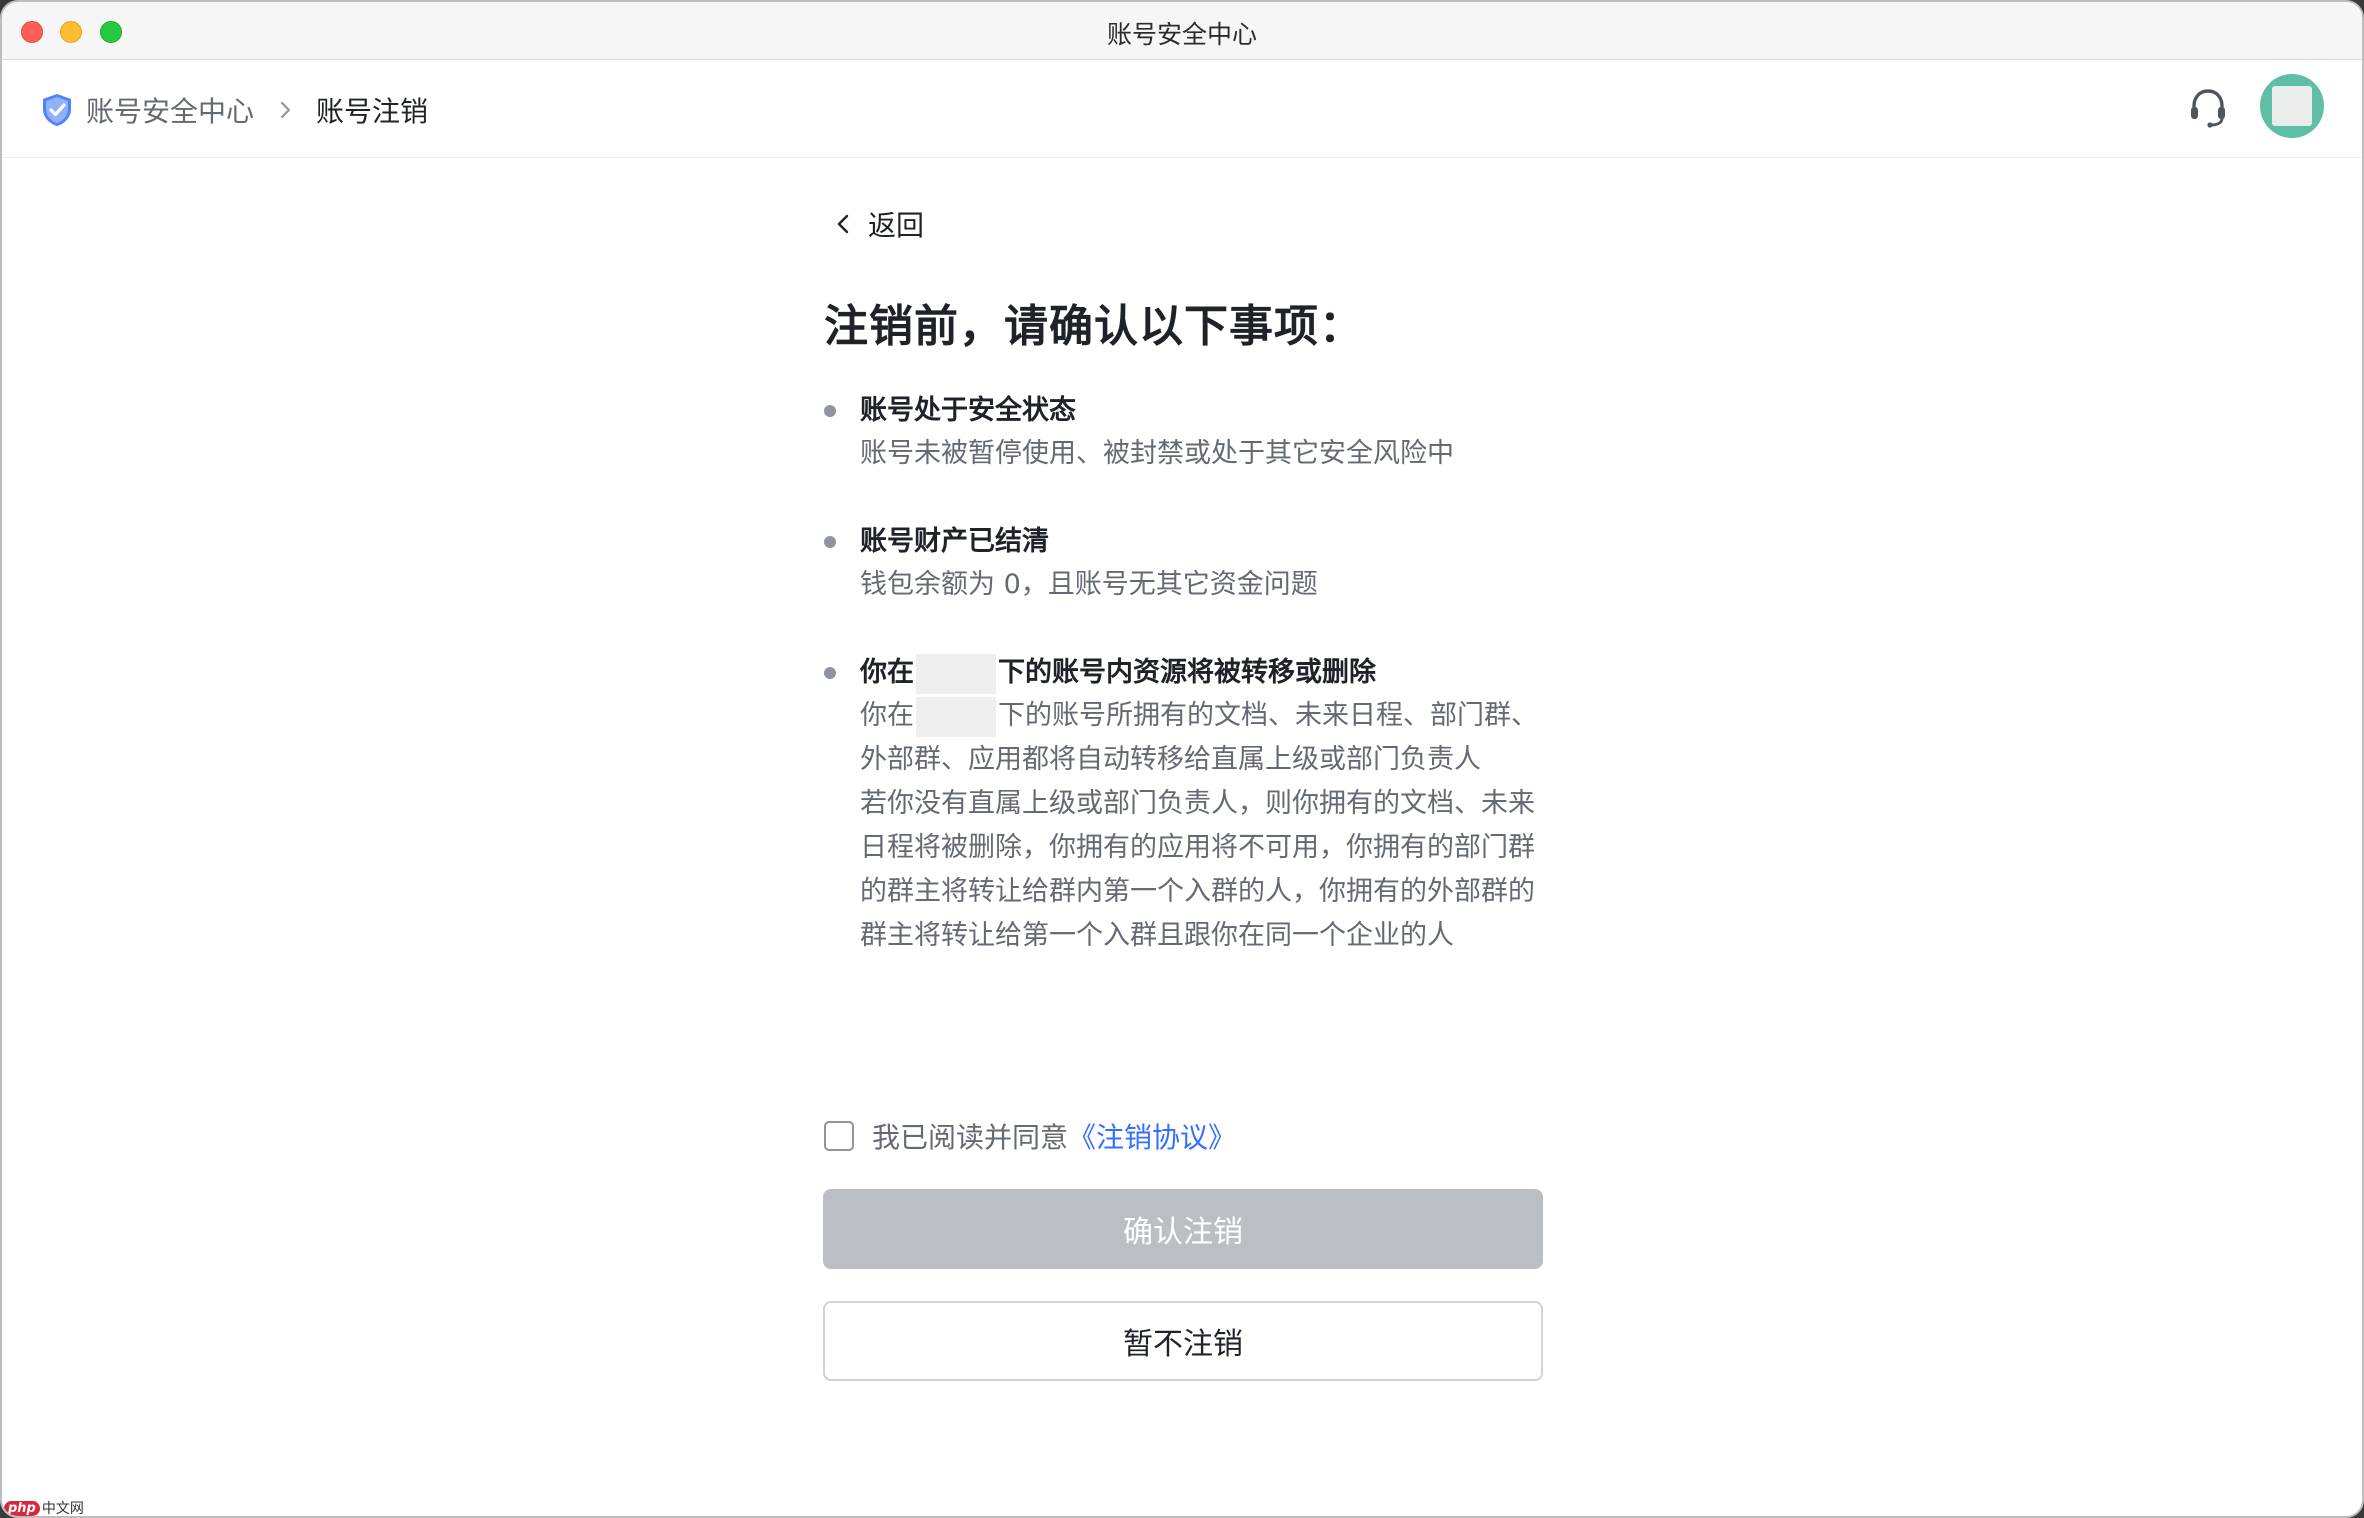 Image resolution: width=2364 pixels, height=1518 pixels. I want to click on breadcrumb-root-link: 账号安全中心, so click(170, 110).